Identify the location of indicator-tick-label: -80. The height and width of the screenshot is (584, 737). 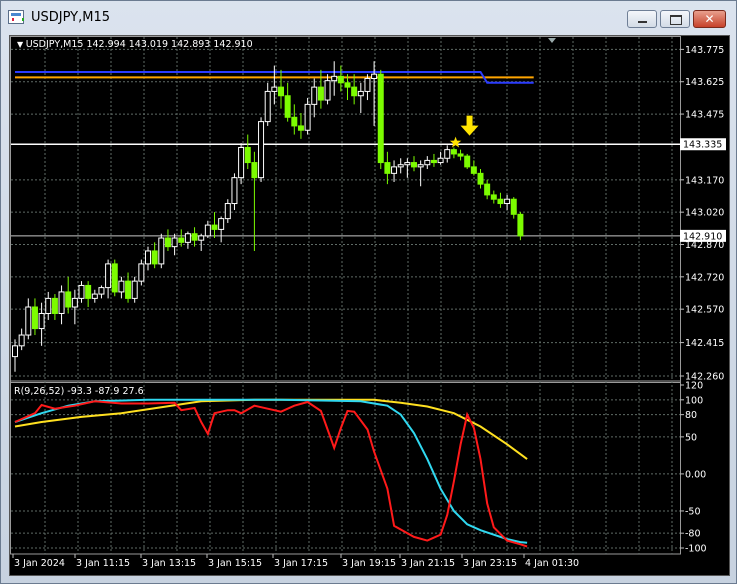
(693, 534).